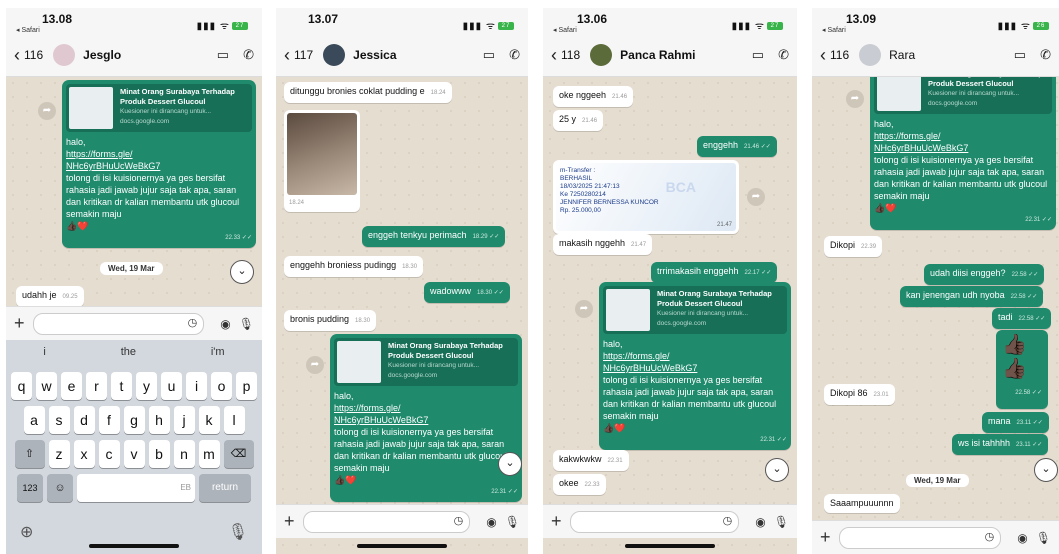 The height and width of the screenshot is (554, 1059). I want to click on key: z, so click(59, 454).